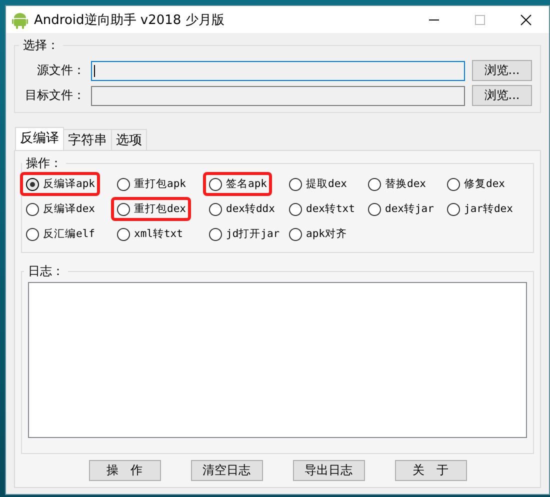  I want to click on radio-option: 修复dex, so click(475, 184).